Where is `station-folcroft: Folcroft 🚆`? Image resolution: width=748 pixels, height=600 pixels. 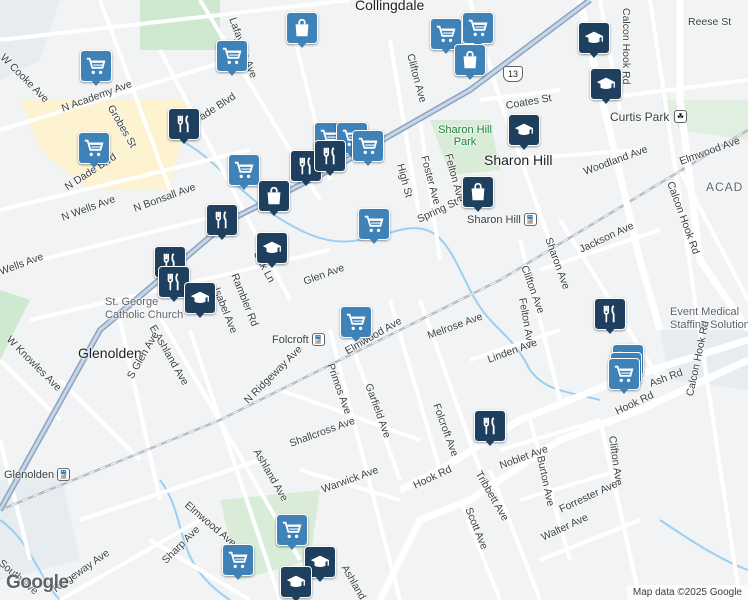
station-folcroft: Folcroft 🚆 is located at coordinates (298, 339).